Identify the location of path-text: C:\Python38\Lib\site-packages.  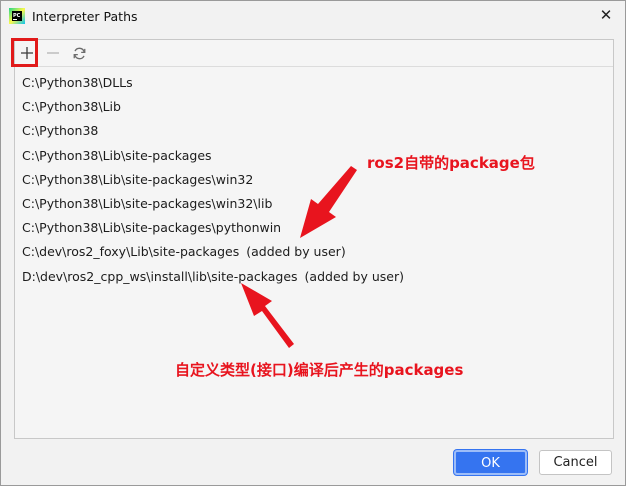
(117, 155).